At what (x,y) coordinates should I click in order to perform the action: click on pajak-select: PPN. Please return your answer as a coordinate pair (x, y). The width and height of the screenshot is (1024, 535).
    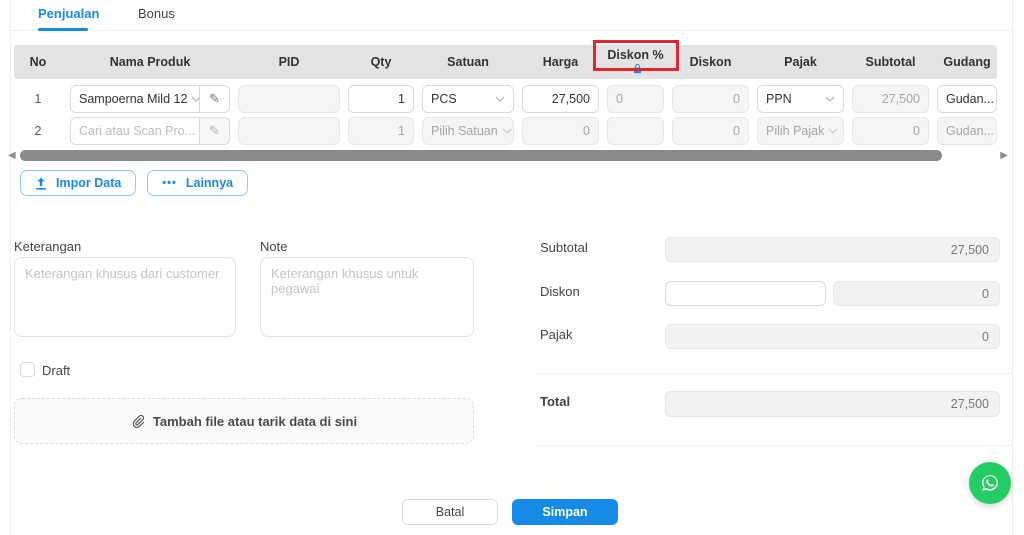
    Looking at the image, I should click on (800, 98).